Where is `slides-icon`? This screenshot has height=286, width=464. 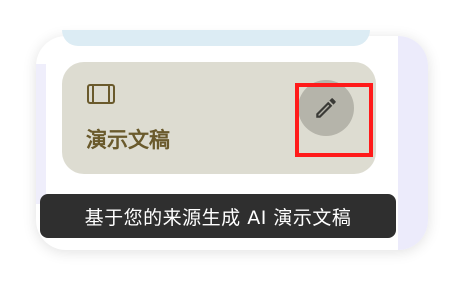 slides-icon is located at coordinates (101, 94).